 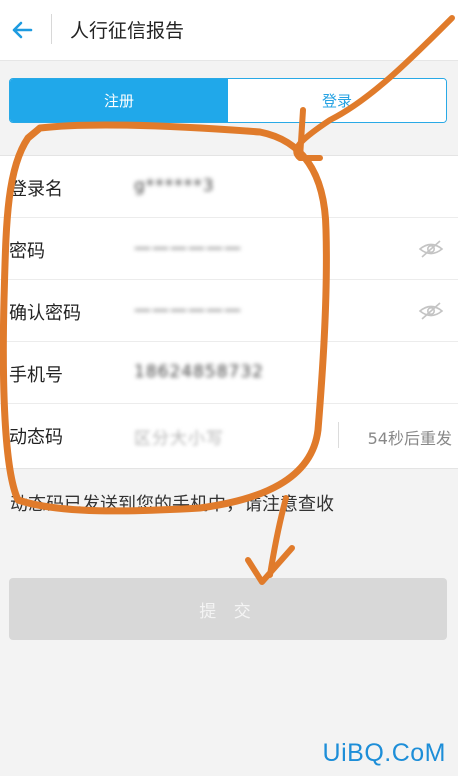 What do you see at coordinates (36, 189) in the screenshot?
I see `username-label: 登录名` at bounding box center [36, 189].